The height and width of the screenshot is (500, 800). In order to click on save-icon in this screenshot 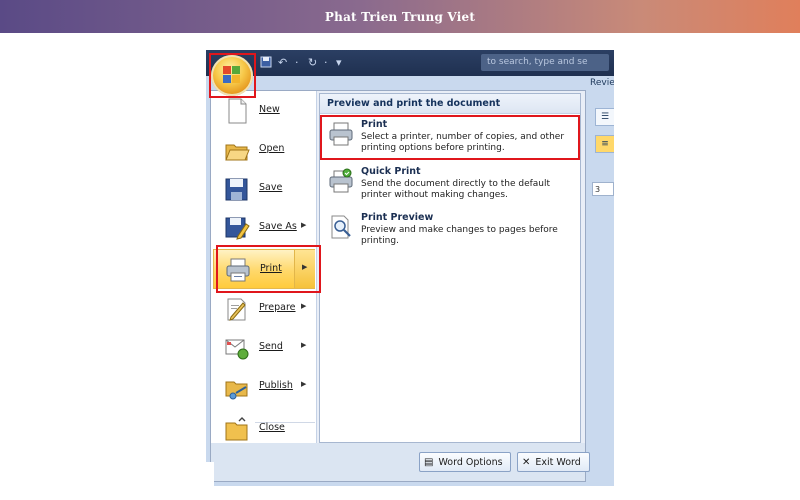, I will do `click(237, 189)`.